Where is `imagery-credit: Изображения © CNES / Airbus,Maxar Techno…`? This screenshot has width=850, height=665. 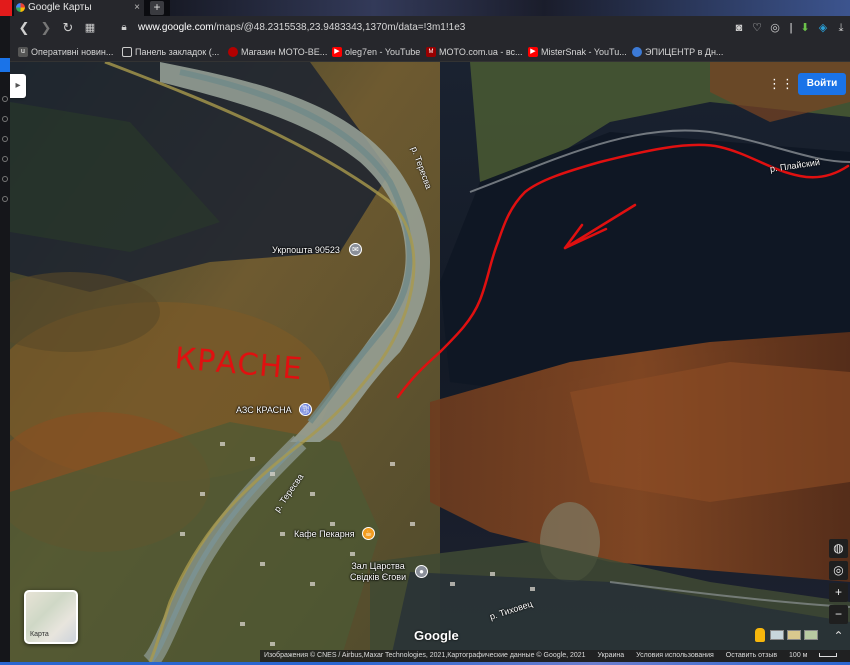 imagery-credit: Изображения © CNES / Airbus,Maxar Techno… is located at coordinates (425, 655).